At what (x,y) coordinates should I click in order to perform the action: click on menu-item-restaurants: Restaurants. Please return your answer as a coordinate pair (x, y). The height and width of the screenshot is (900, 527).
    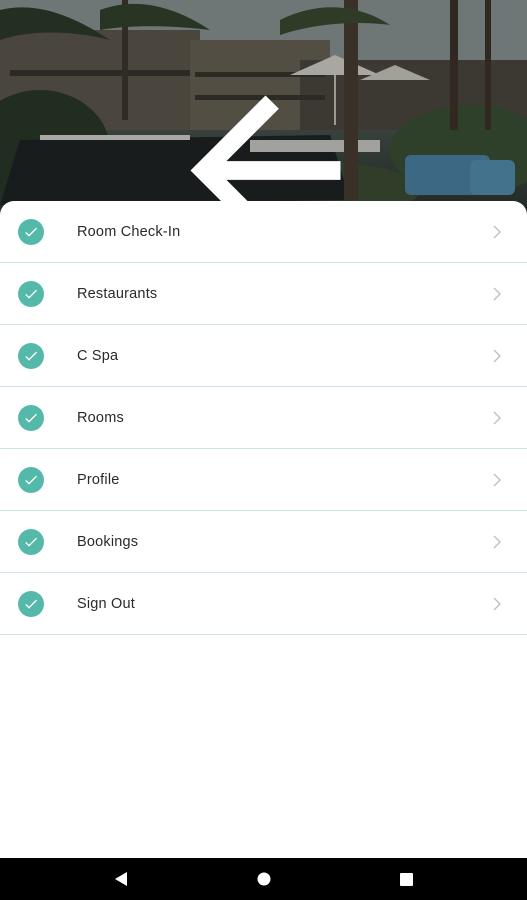
    Looking at the image, I should click on (263, 294).